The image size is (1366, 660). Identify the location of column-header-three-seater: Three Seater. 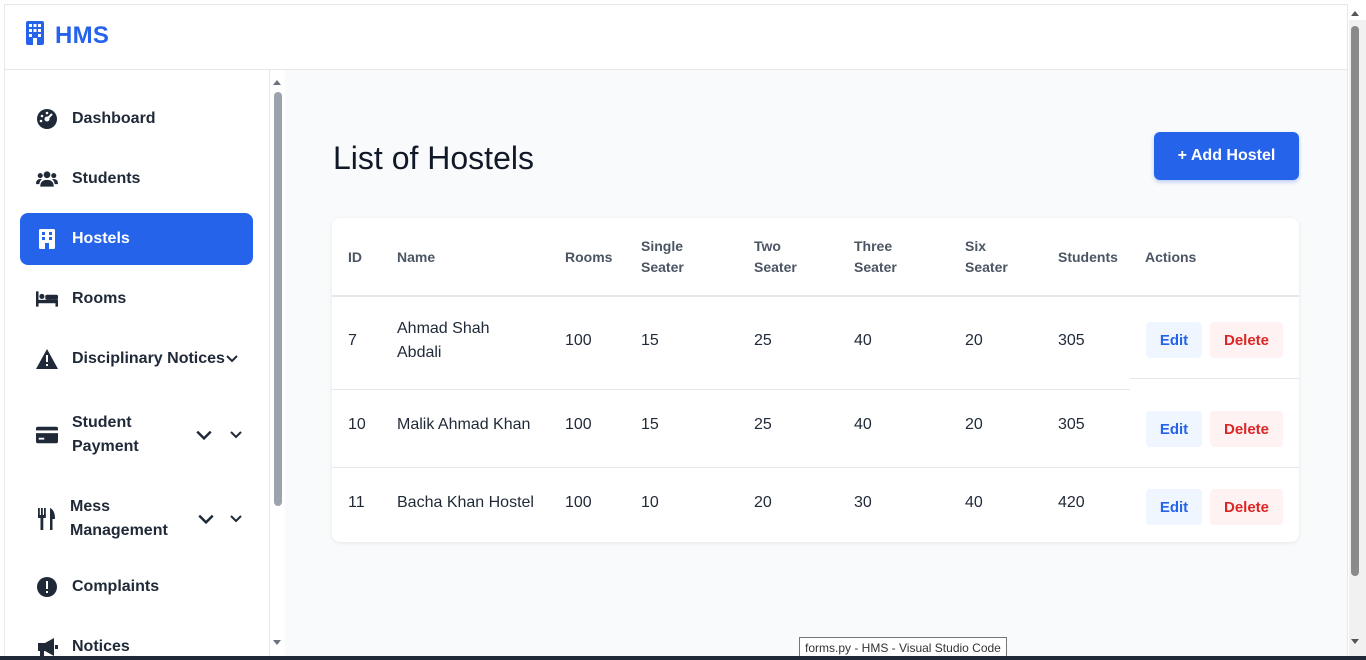
(875, 257).